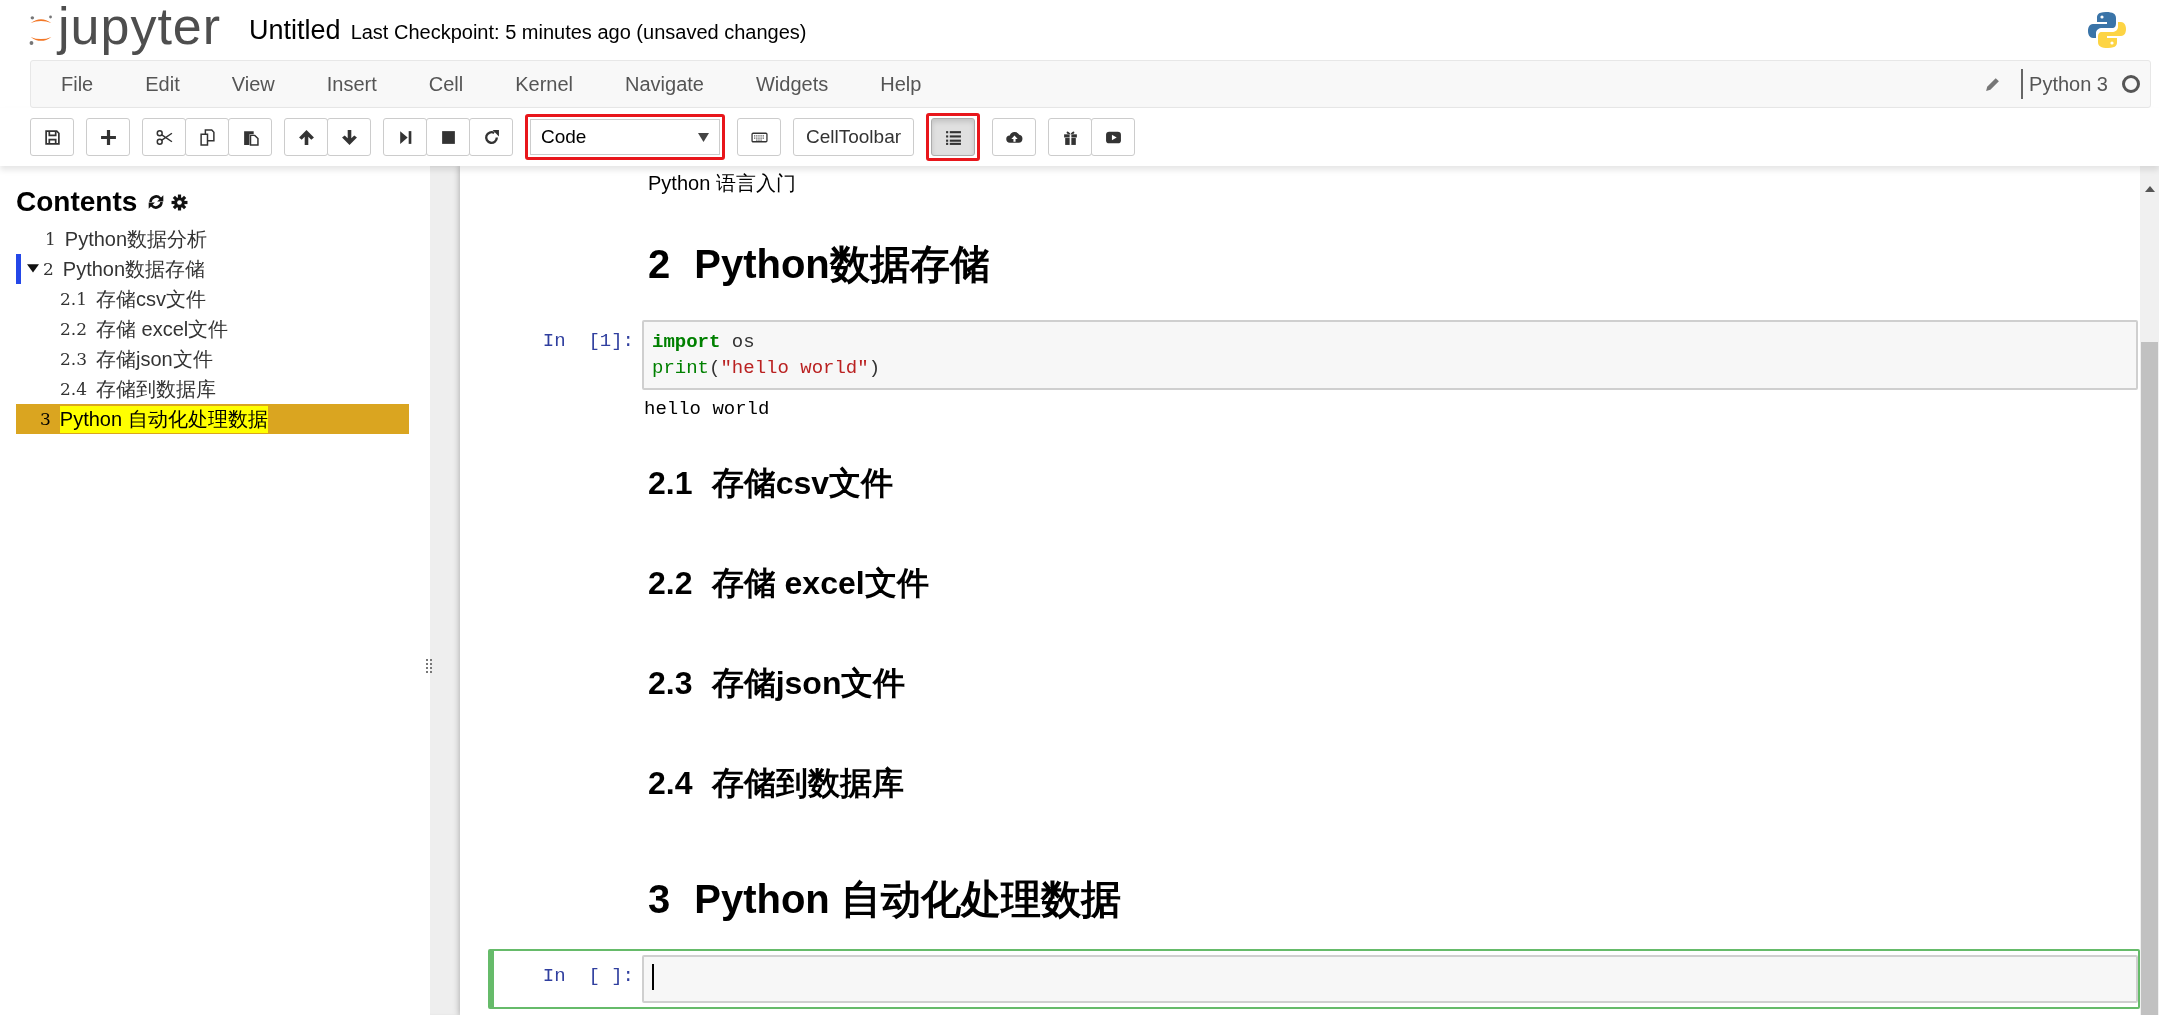 The width and height of the screenshot is (2159, 1015). I want to click on input-prompt: In [ ]:, so click(588, 975).